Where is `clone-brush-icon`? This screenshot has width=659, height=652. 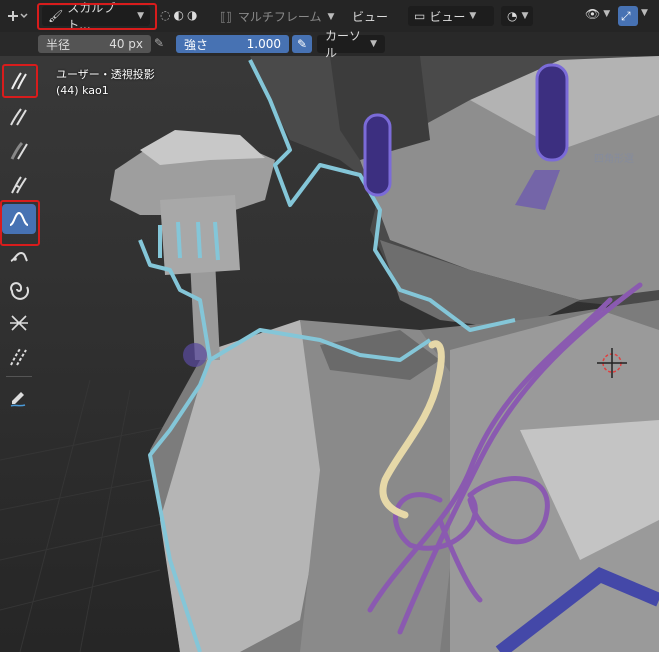
clone-brush-icon is located at coordinates (18, 357).